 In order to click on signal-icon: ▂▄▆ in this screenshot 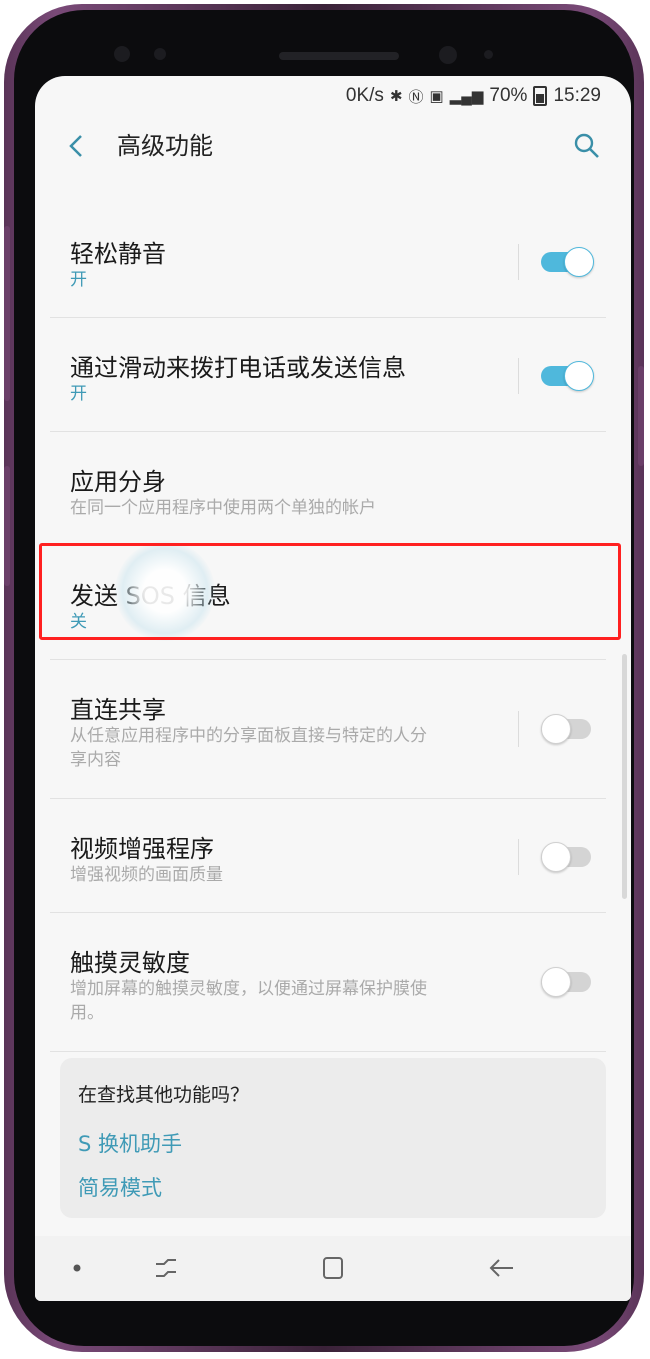, I will do `click(466, 96)`.